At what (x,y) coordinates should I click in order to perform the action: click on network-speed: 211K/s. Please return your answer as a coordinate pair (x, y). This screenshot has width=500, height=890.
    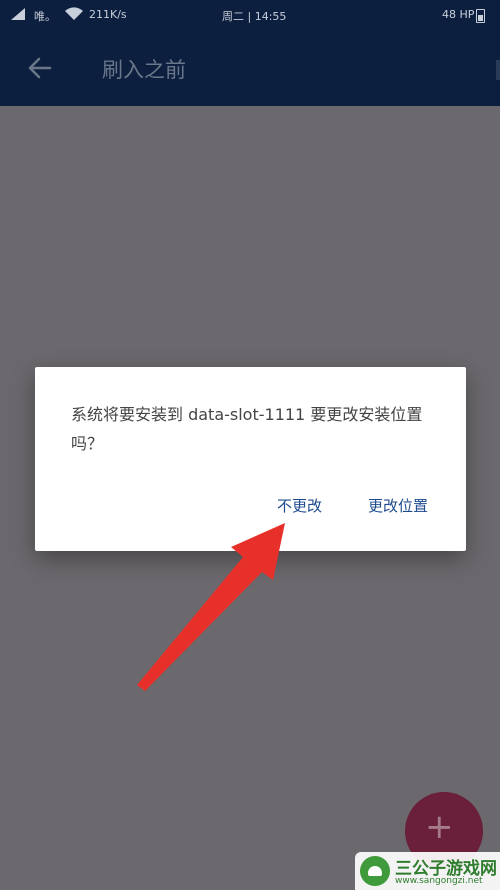
    Looking at the image, I should click on (108, 14).